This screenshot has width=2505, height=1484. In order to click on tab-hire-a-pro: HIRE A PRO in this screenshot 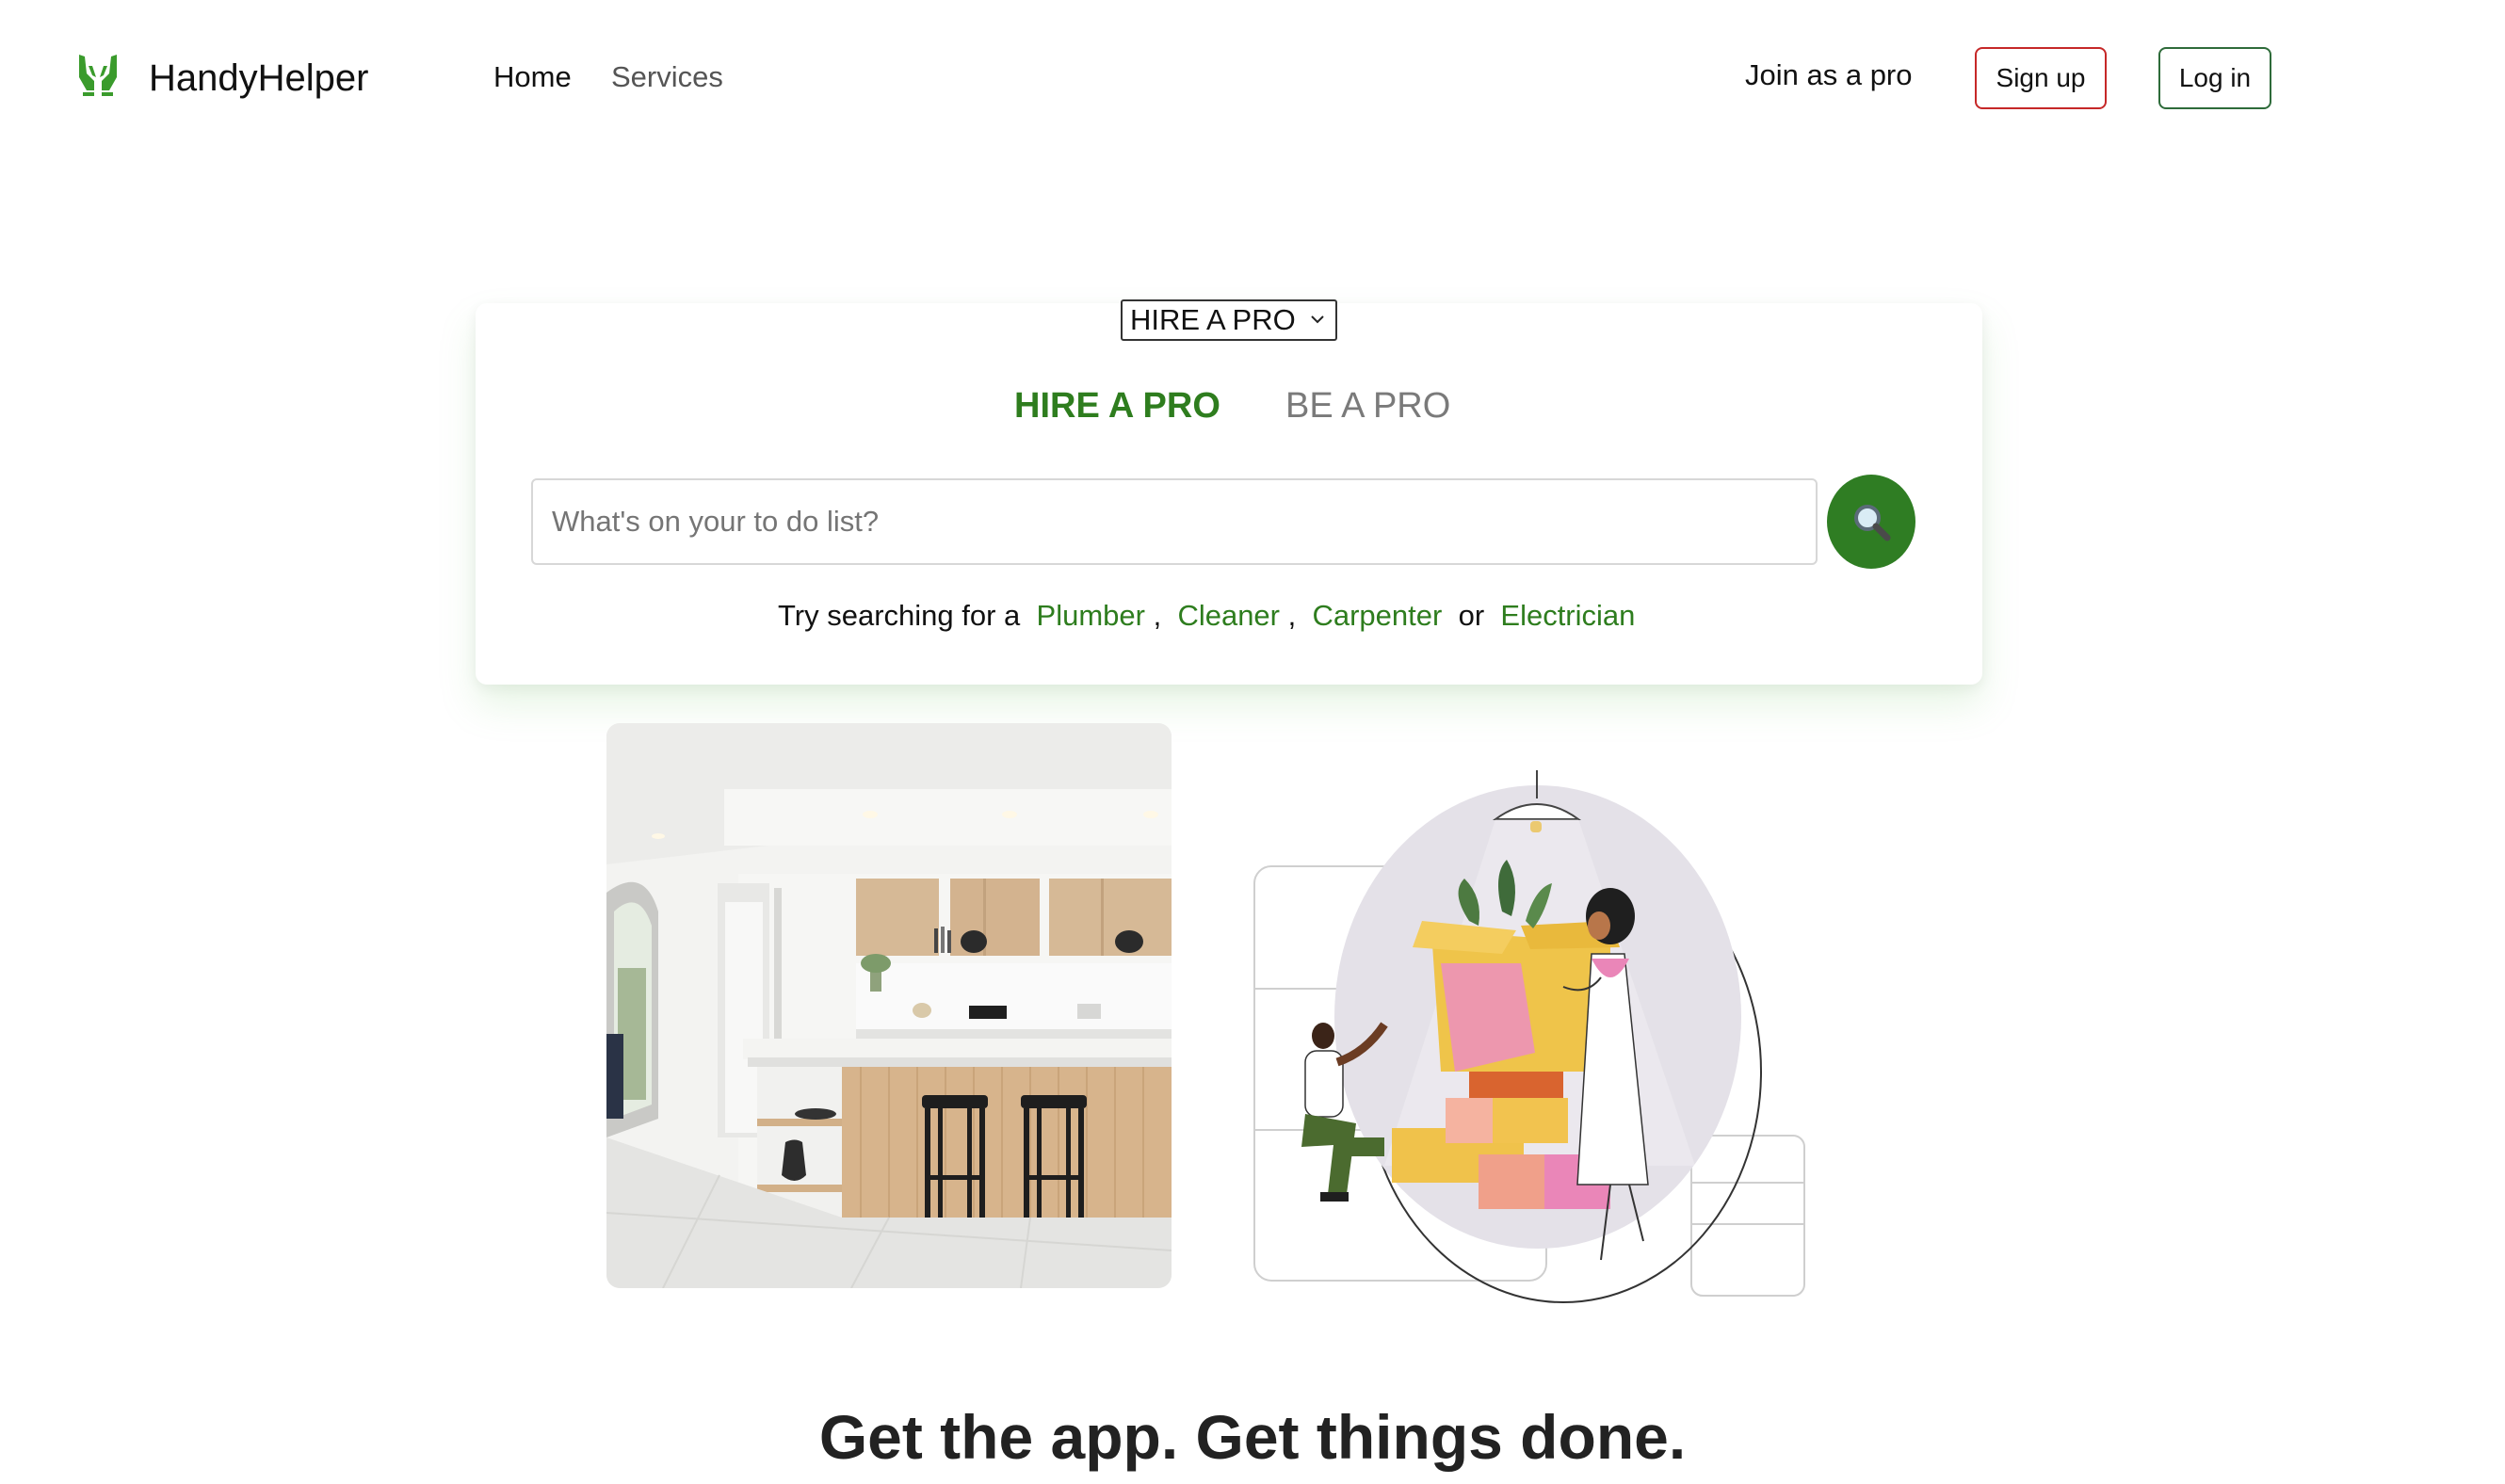, I will do `click(1117, 406)`.